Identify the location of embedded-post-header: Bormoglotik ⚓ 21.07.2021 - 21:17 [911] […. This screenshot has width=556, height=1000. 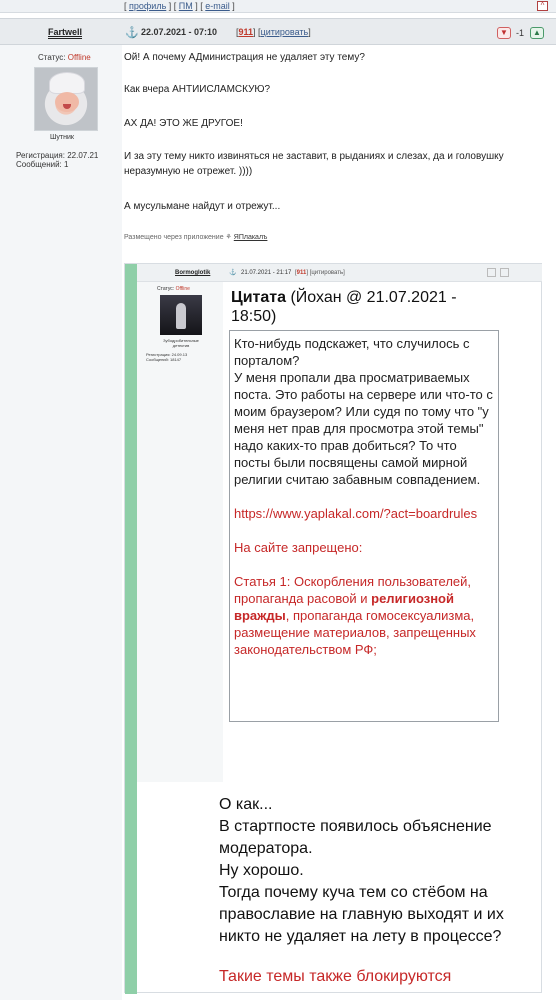
(339, 273).